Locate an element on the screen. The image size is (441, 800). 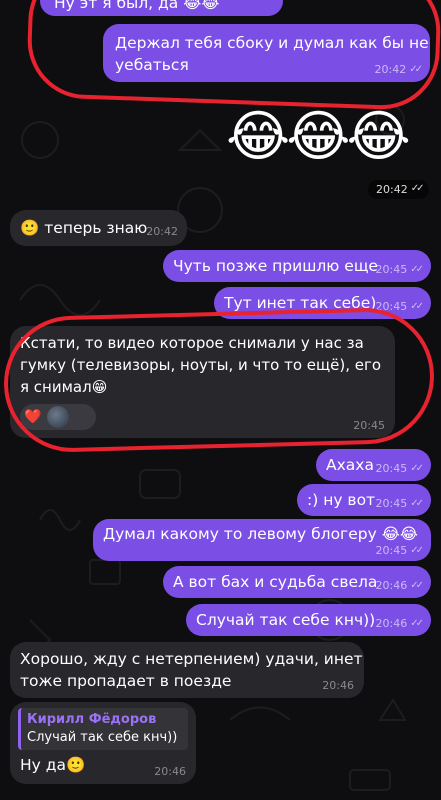
message-bubble-outgoing: :) ну вот 20:45 ✓✓ is located at coordinates (364, 500).